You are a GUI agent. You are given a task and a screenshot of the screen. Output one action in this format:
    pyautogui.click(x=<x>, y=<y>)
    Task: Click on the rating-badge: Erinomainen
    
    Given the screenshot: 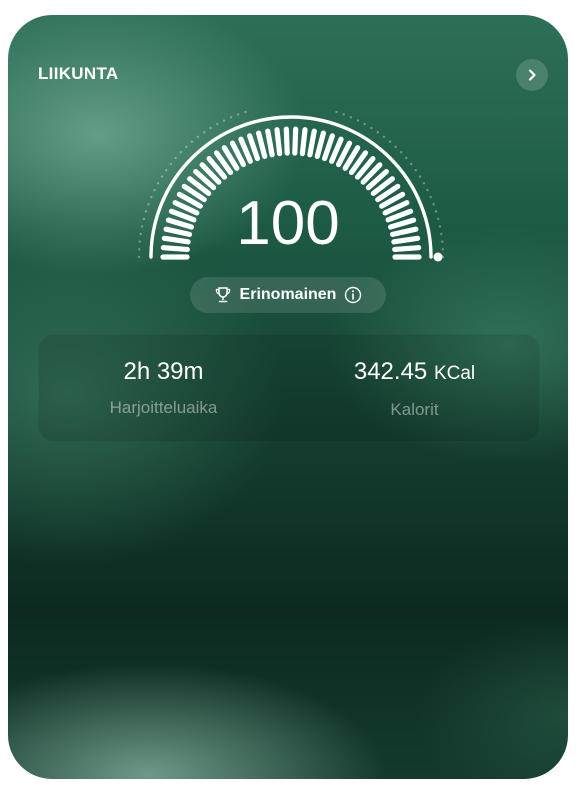 What is the action you would take?
    pyautogui.click(x=288, y=295)
    